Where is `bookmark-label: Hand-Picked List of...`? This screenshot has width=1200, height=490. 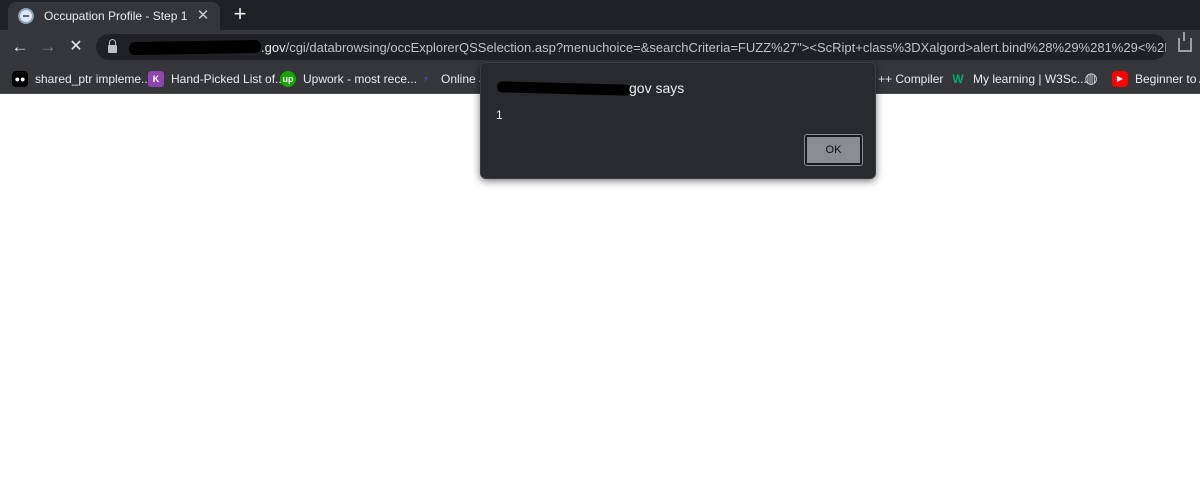
bookmark-label: Hand-Picked List of... is located at coordinates (228, 79).